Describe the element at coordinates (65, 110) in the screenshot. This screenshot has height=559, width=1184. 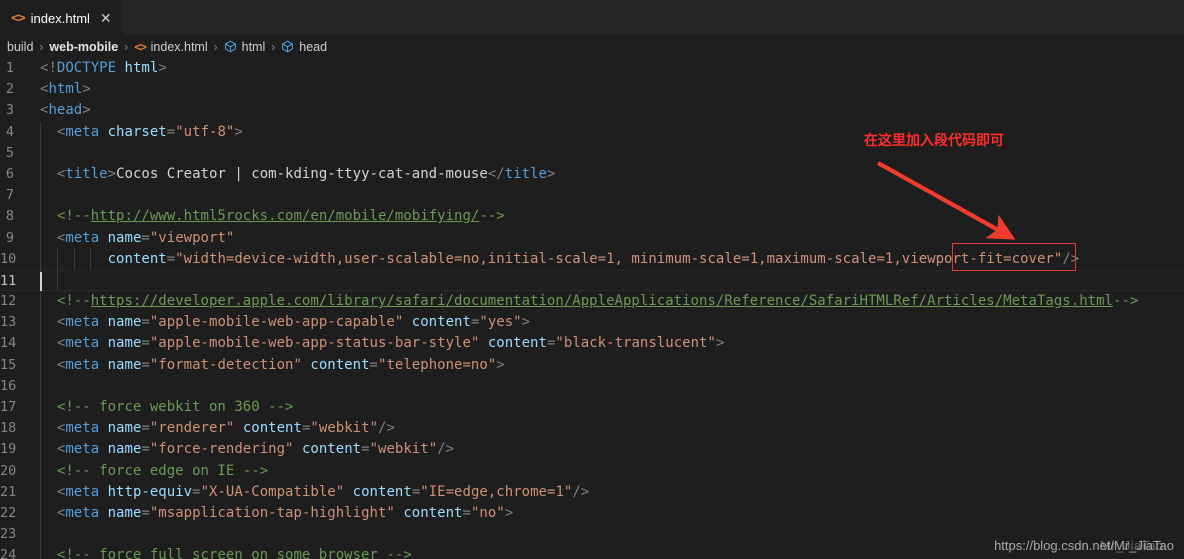
I see `code-token: head` at that location.